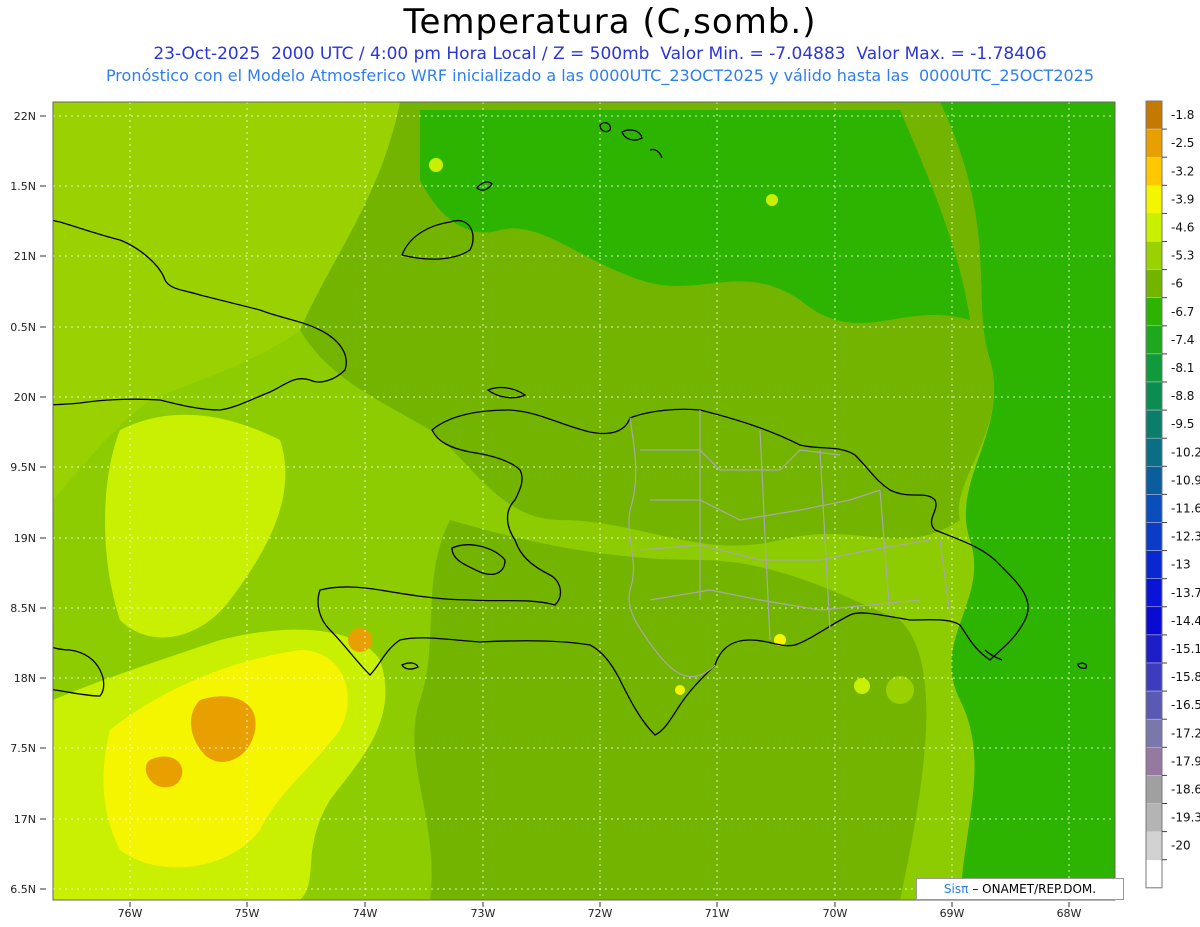 Image resolution: width=1200 pixels, height=927 pixels. I want to click on colorbar-label: -10.2, so click(1185, 452).